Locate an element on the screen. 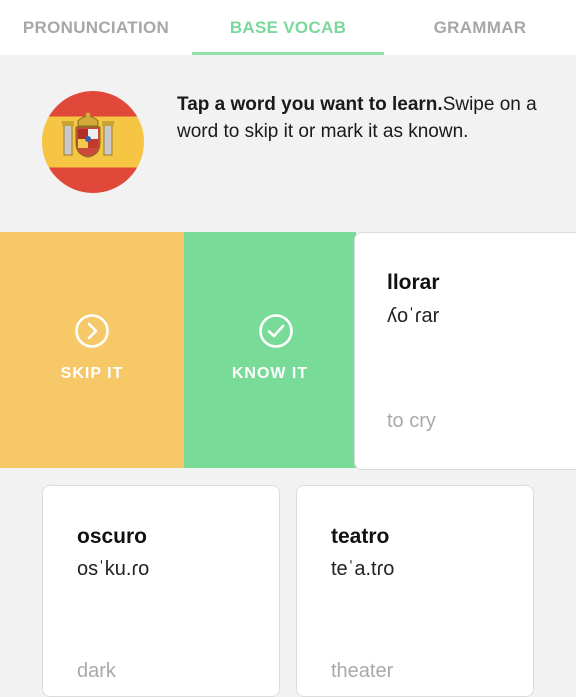 The width and height of the screenshot is (576, 697). skip-it-label: SKIP IT is located at coordinates (92, 373).